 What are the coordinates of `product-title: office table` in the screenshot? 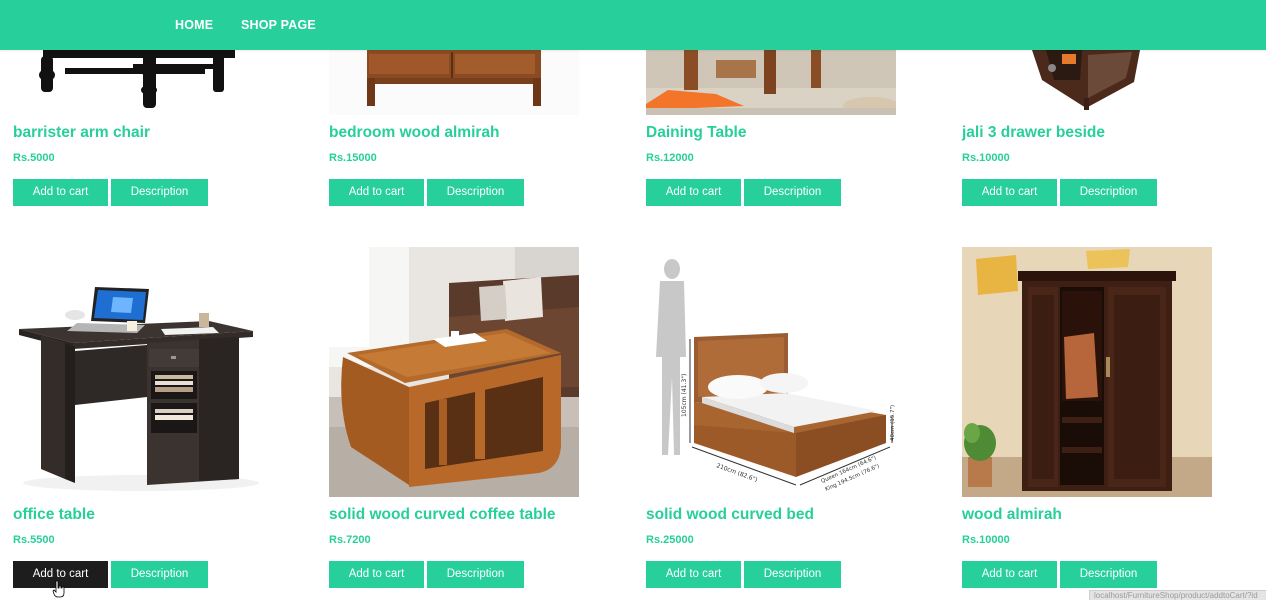 It's located at (54, 515).